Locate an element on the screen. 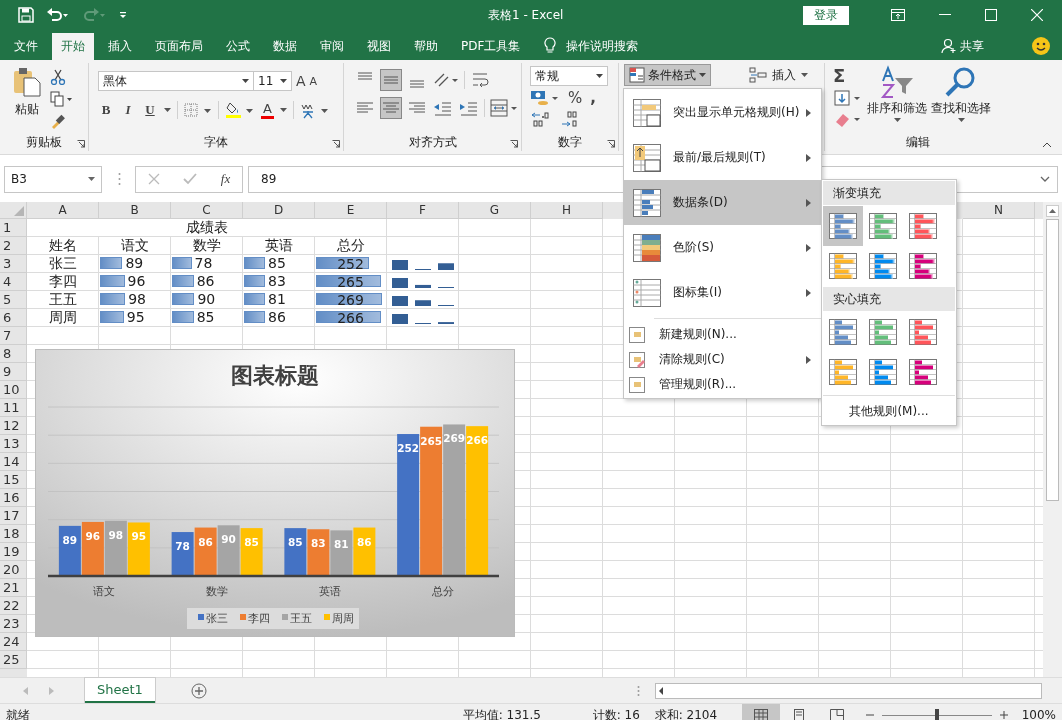 This screenshot has height=720, width=1062. row-header: 1 is located at coordinates (13, 228).